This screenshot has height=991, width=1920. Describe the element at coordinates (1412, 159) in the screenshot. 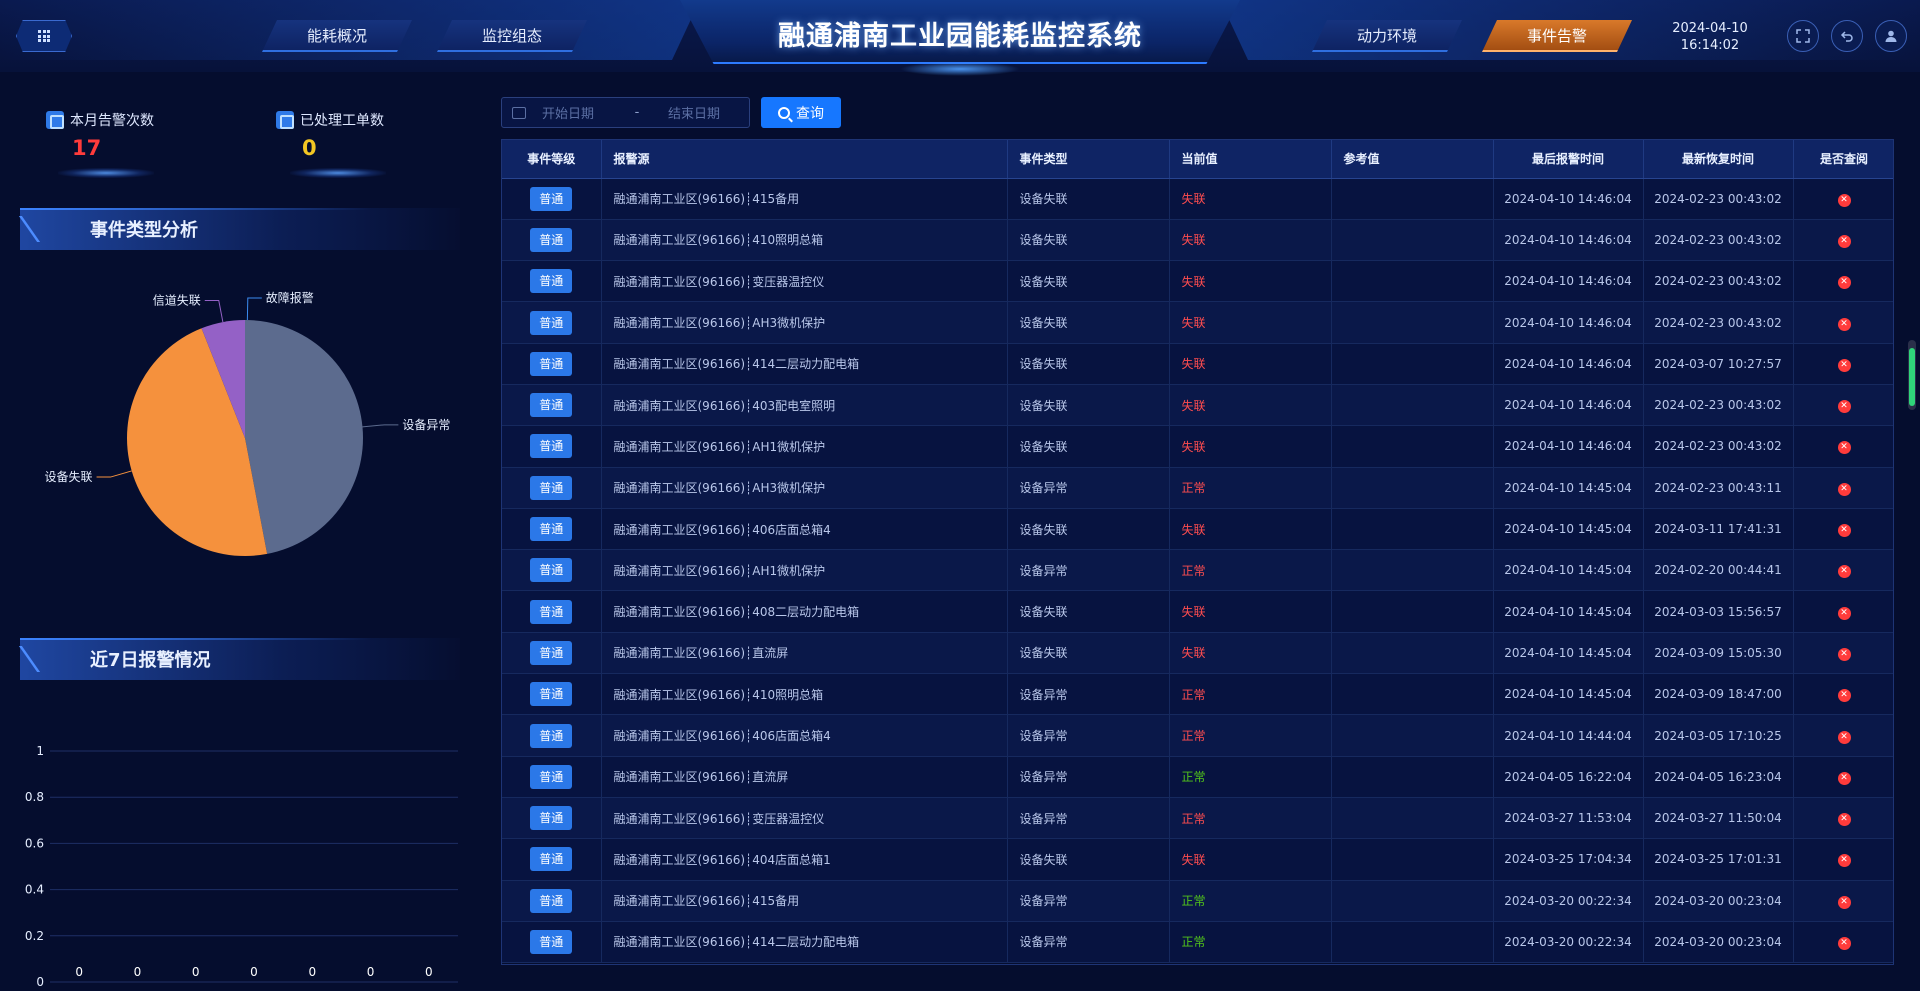

I see `col-header-reference: 参考值` at that location.